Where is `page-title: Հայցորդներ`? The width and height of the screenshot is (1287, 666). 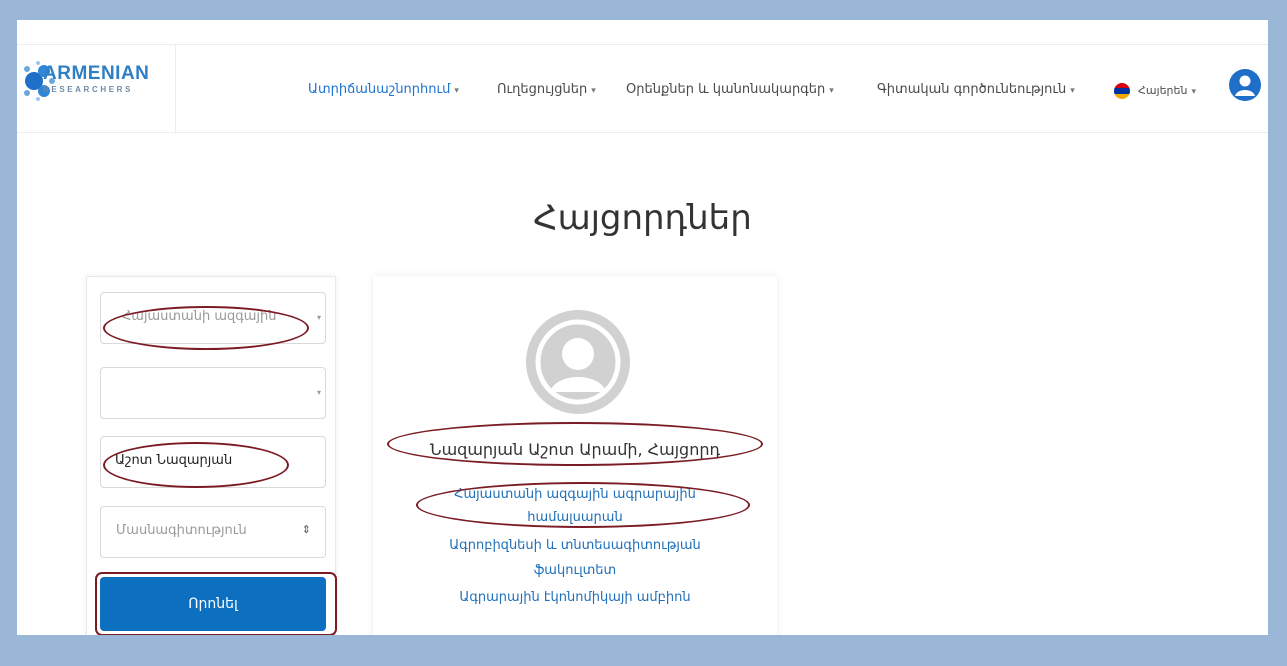 page-title: Հայցորդներ is located at coordinates (642, 218).